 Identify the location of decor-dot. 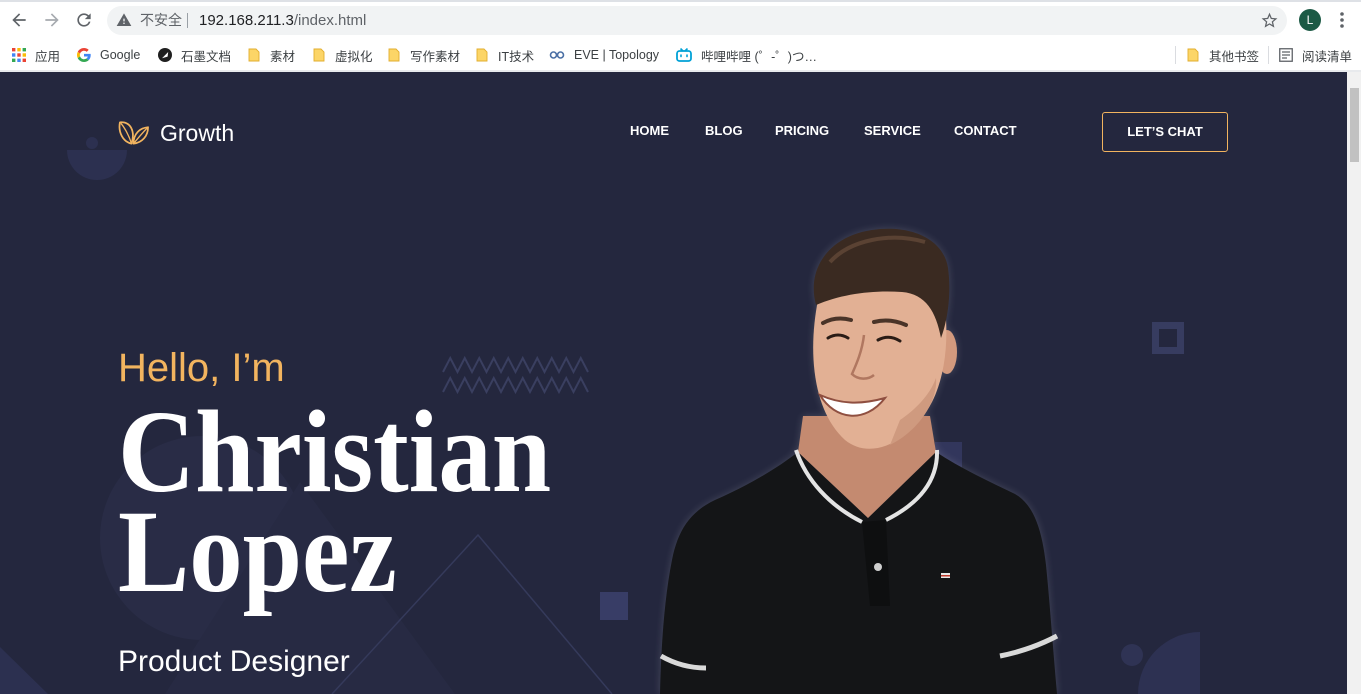
(92, 143).